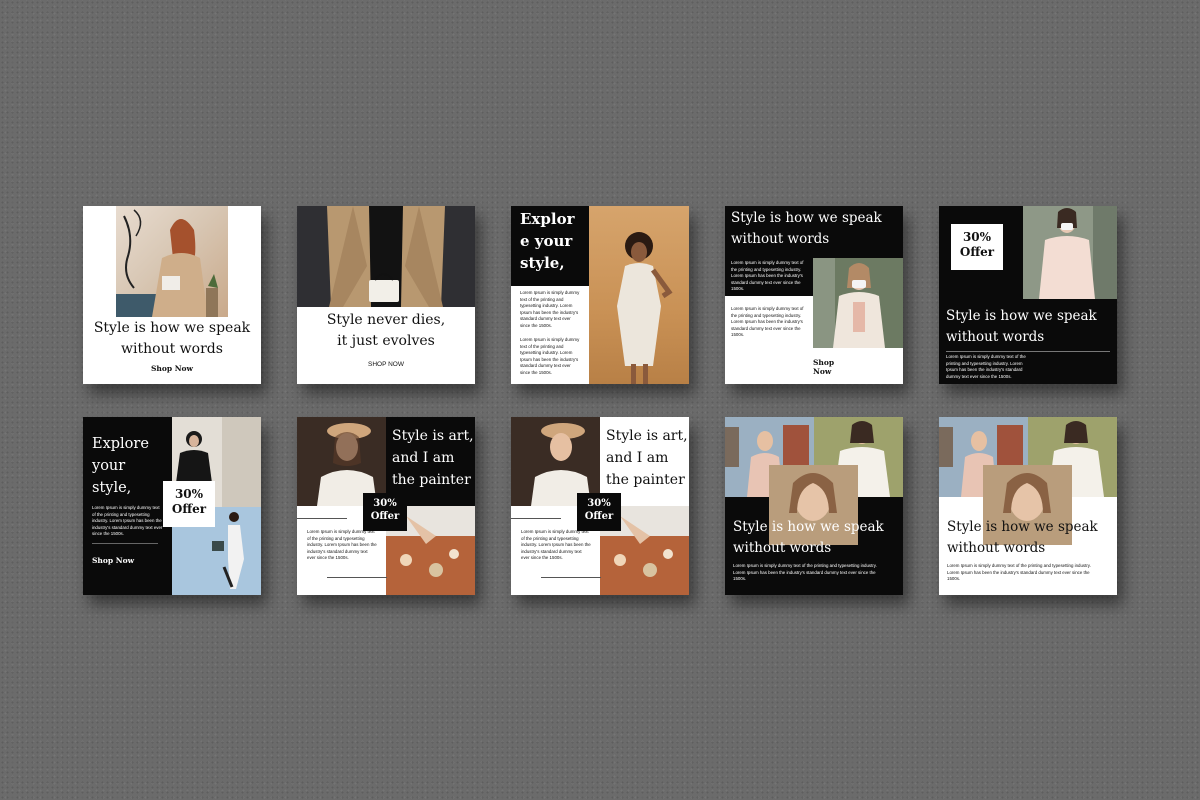  Describe the element at coordinates (386, 256) in the screenshot. I see `photo-trench-coat-handbag` at that location.